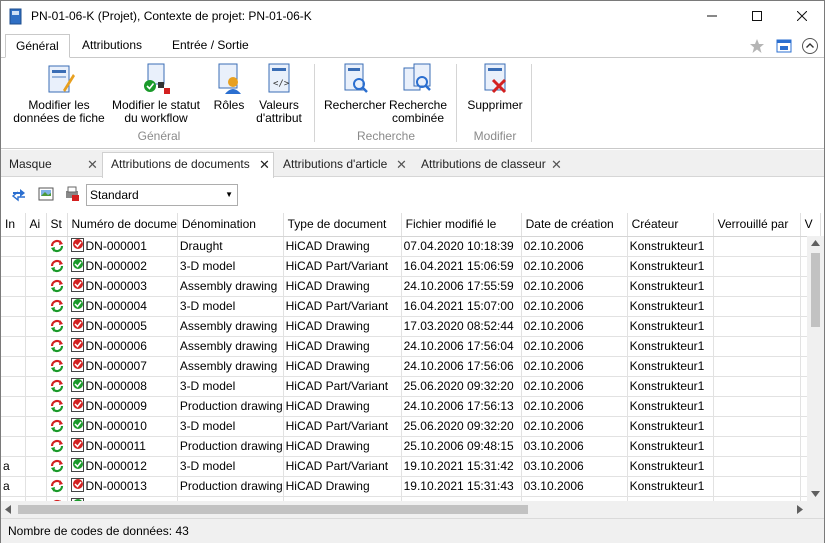 This screenshot has width=825, height=543. I want to click on column-header: Fichier modifié le, so click(461, 225).